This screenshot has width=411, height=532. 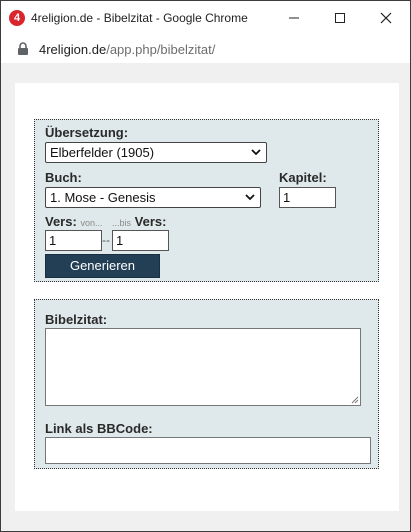 I want to click on site-logo-icon: 4, so click(x=17, y=18).